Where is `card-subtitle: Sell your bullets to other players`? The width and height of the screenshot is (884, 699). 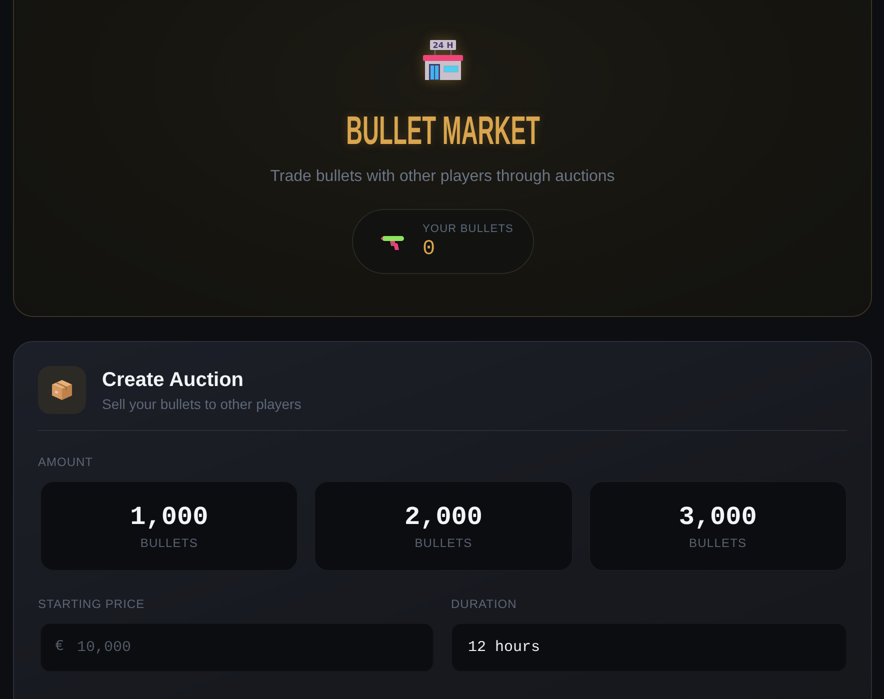
card-subtitle: Sell your bullets to other players is located at coordinates (202, 403).